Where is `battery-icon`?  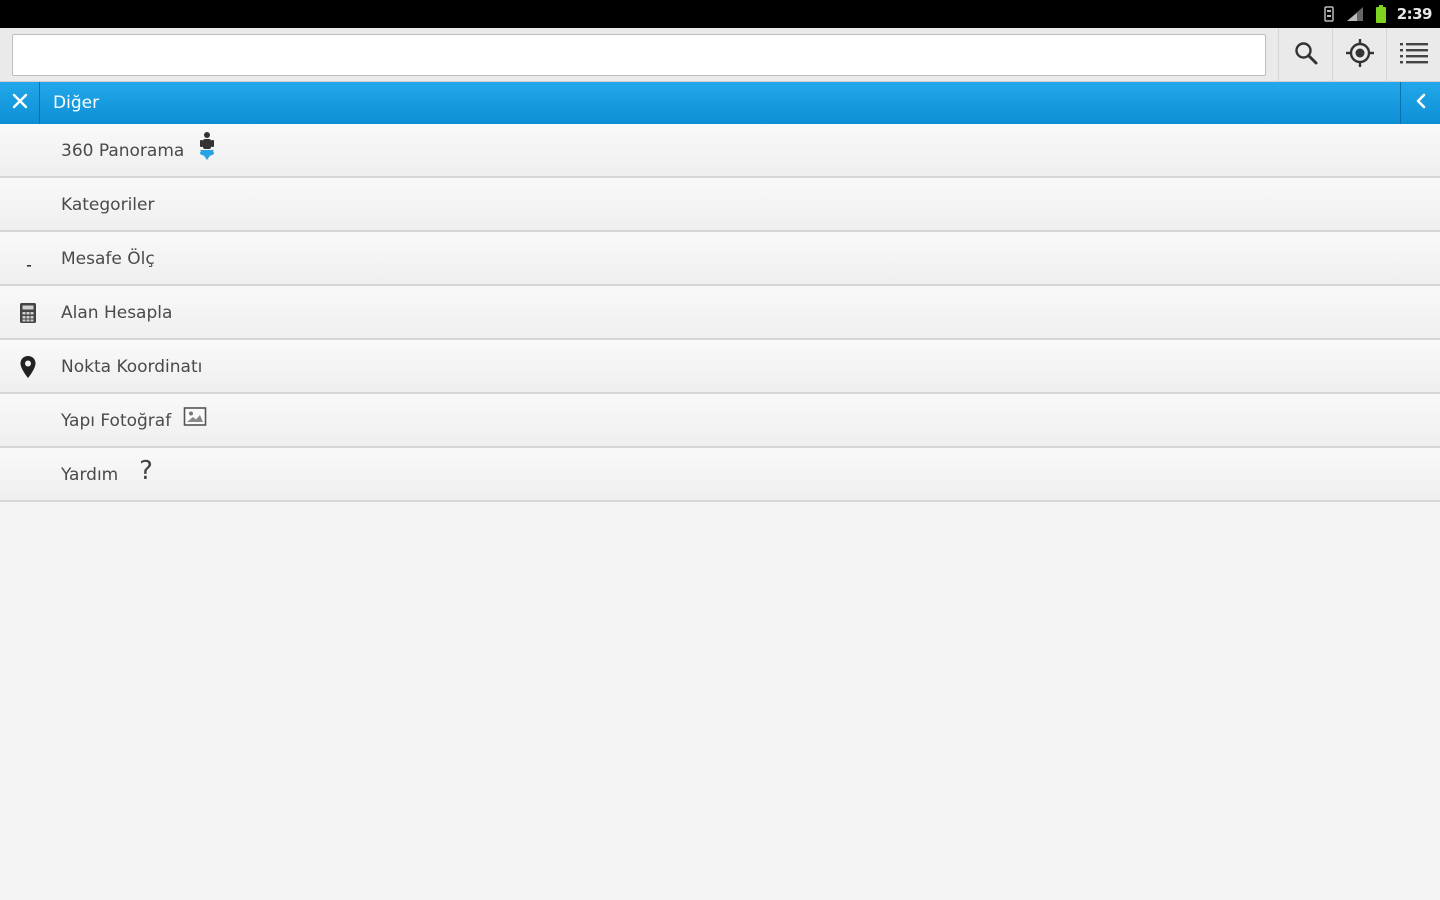 battery-icon is located at coordinates (1381, 14).